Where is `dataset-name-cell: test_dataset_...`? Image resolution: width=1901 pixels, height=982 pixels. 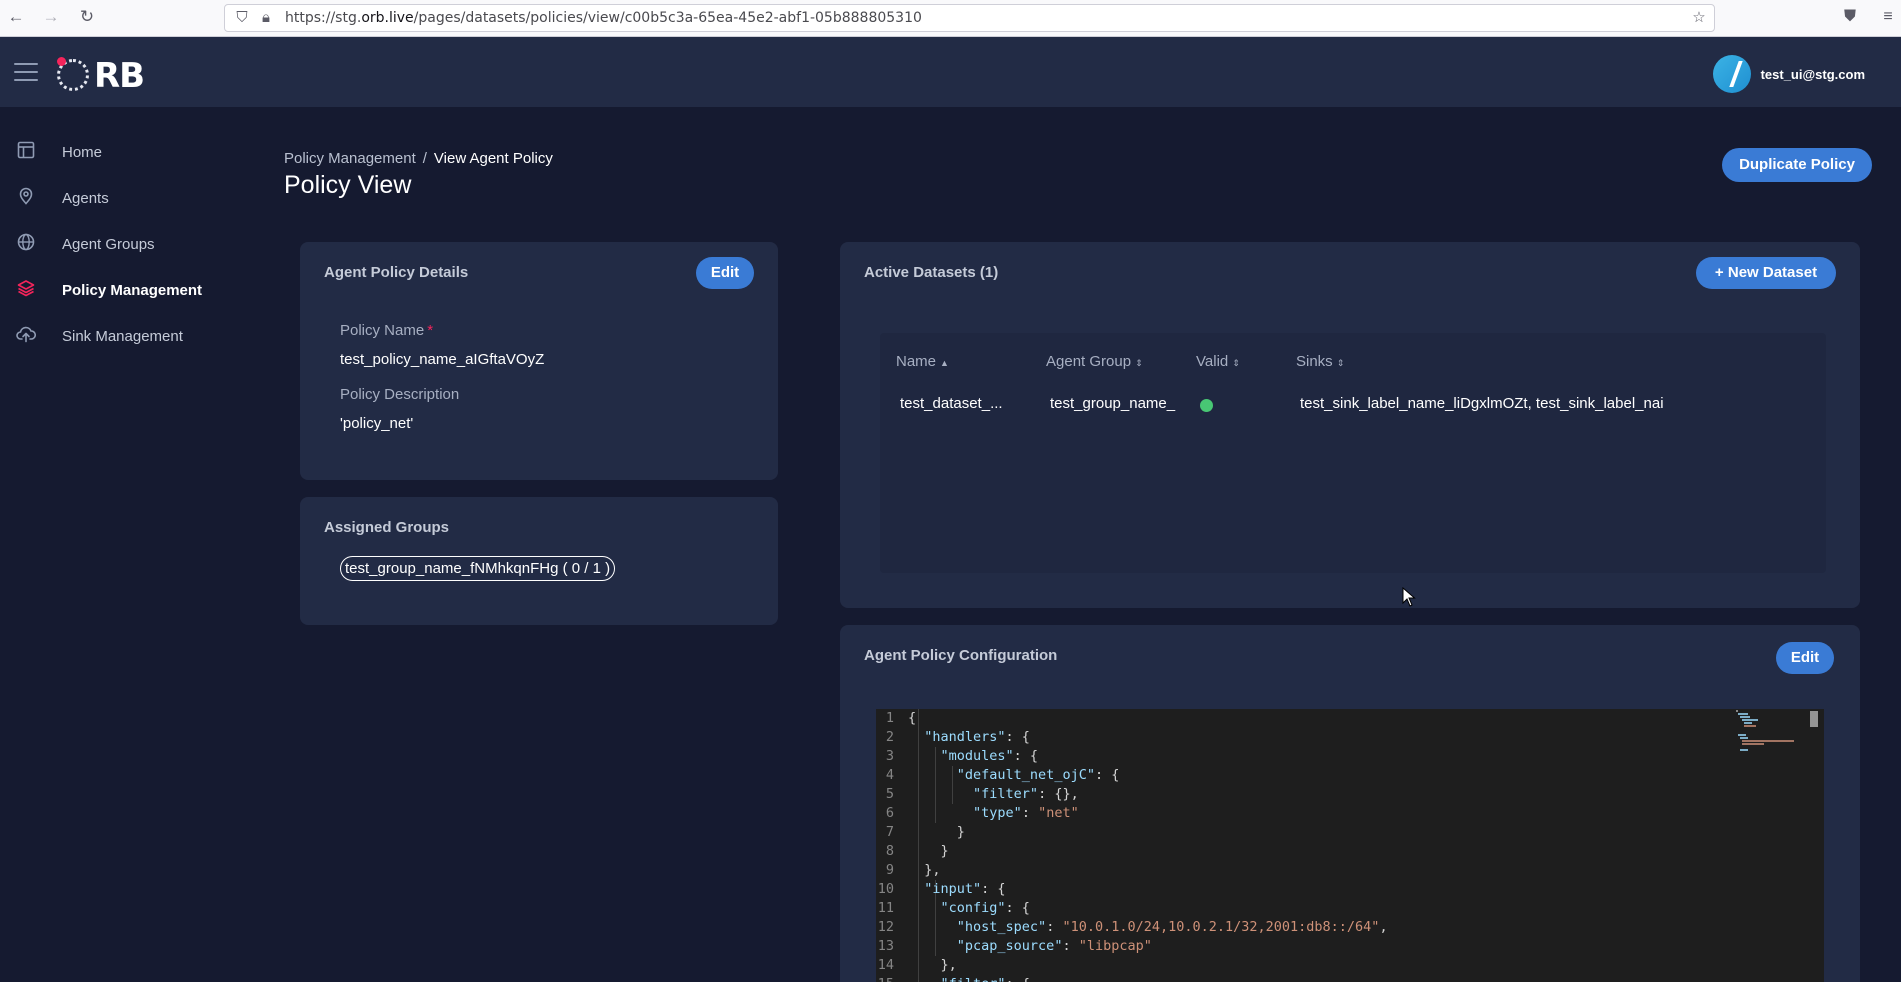 dataset-name-cell: test_dataset_... is located at coordinates (955, 403).